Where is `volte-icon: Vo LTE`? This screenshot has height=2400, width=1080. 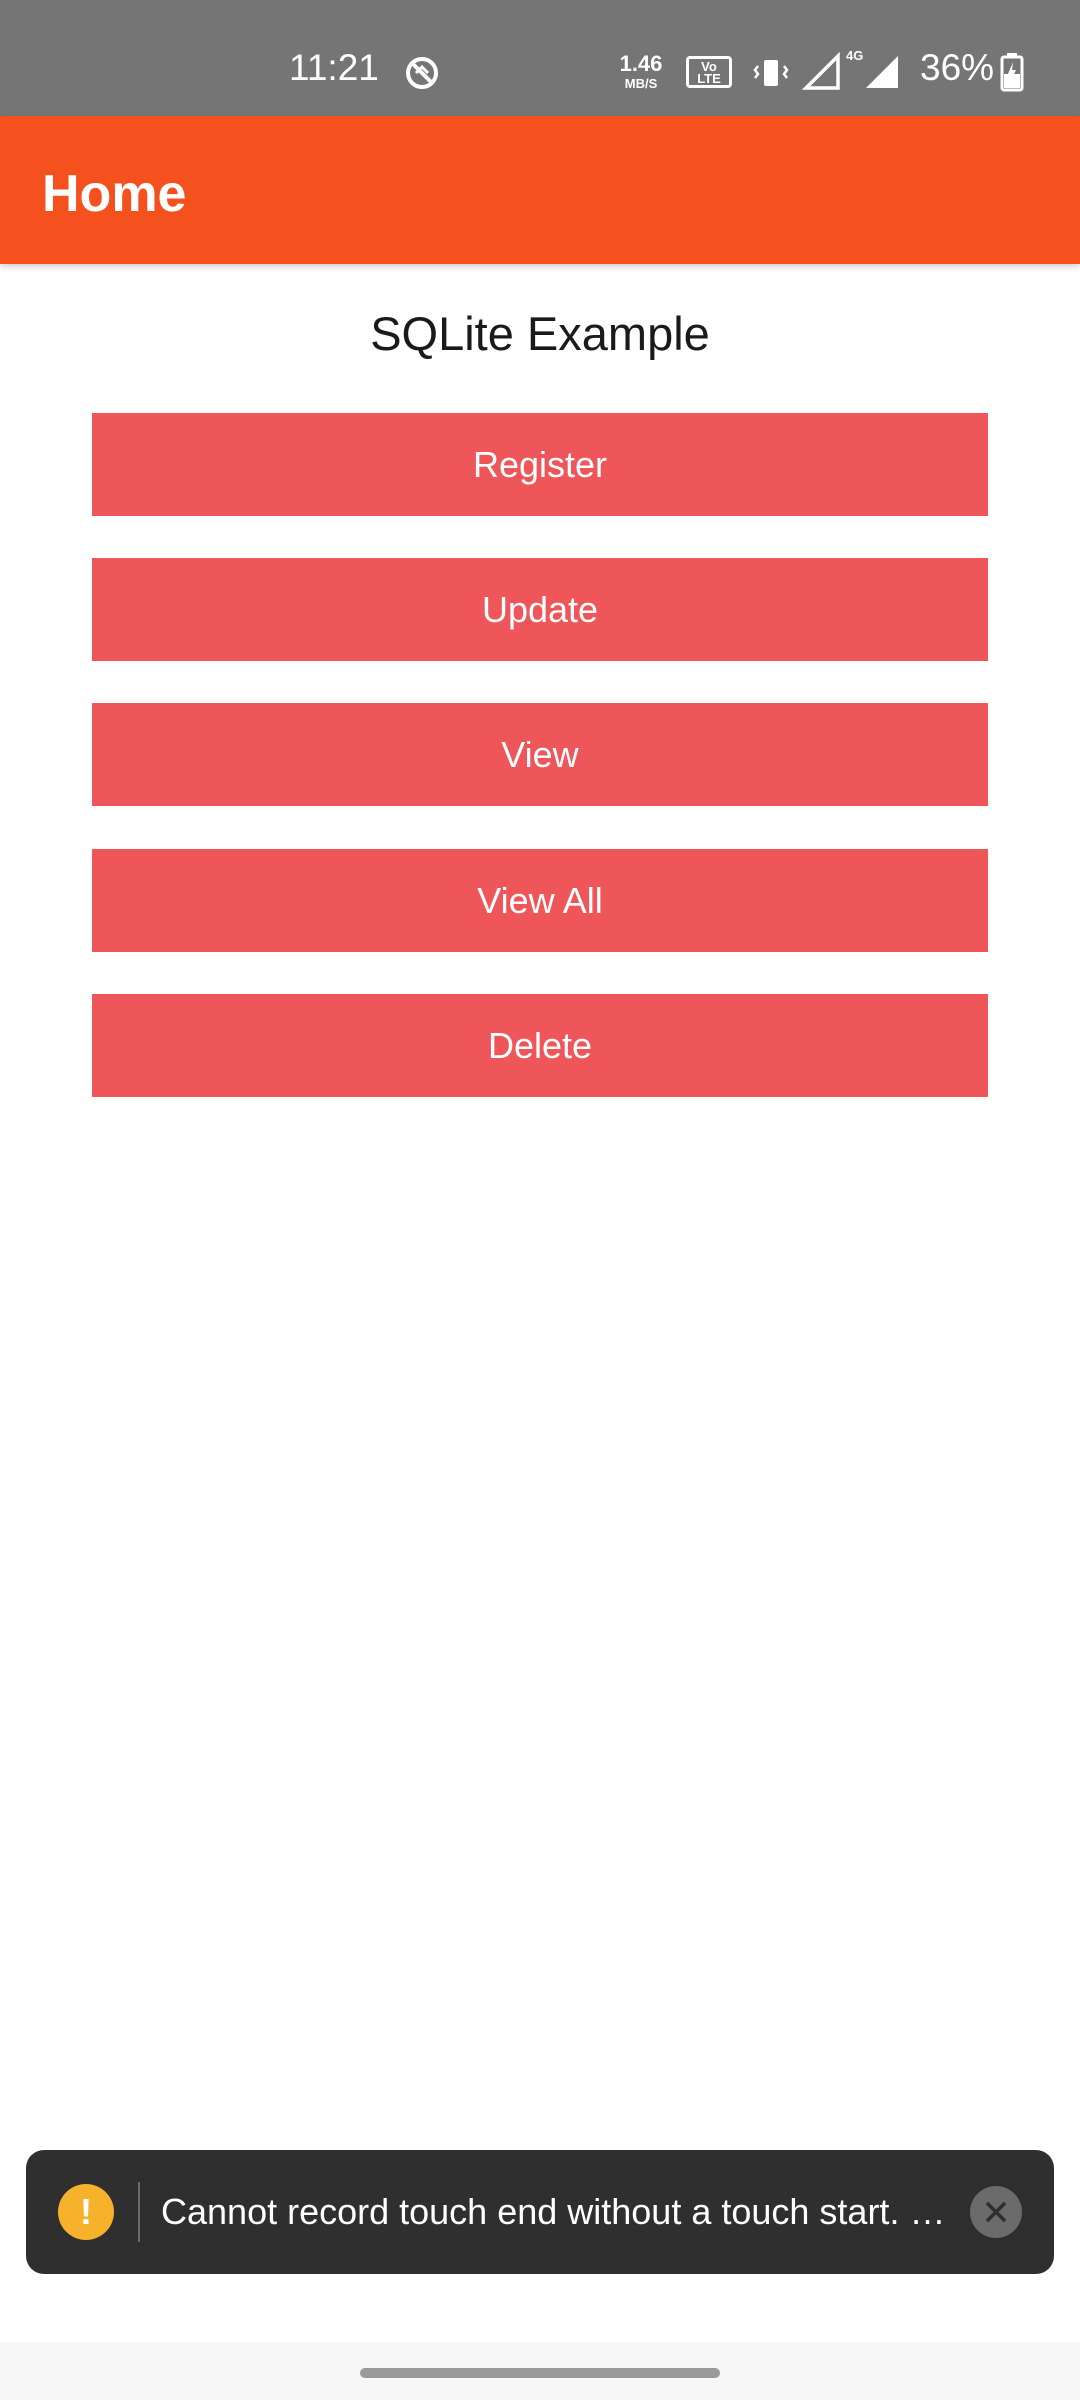 volte-icon: Vo LTE is located at coordinates (709, 72).